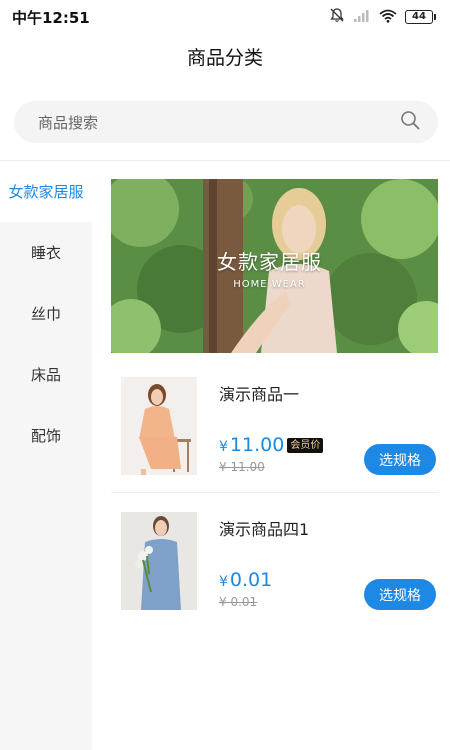  Describe the element at coordinates (305, 445) in the screenshot. I see `member-price-badge: 会员价` at that location.